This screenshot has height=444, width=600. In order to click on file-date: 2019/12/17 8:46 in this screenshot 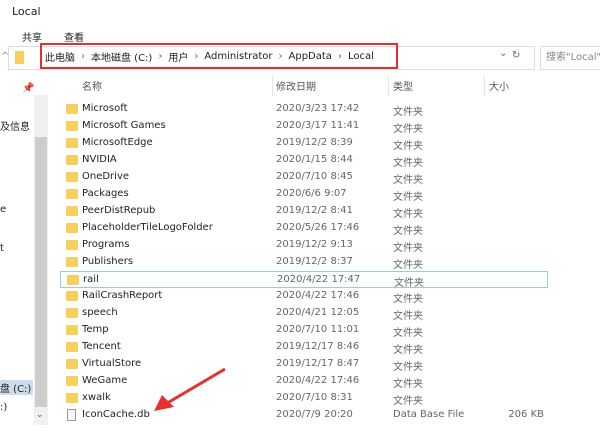, I will do `click(318, 346)`.